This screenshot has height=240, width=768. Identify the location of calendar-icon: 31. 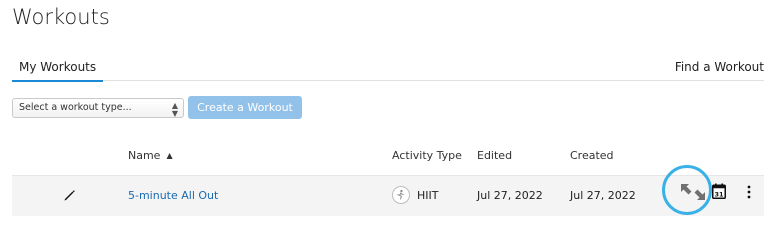
(719, 191).